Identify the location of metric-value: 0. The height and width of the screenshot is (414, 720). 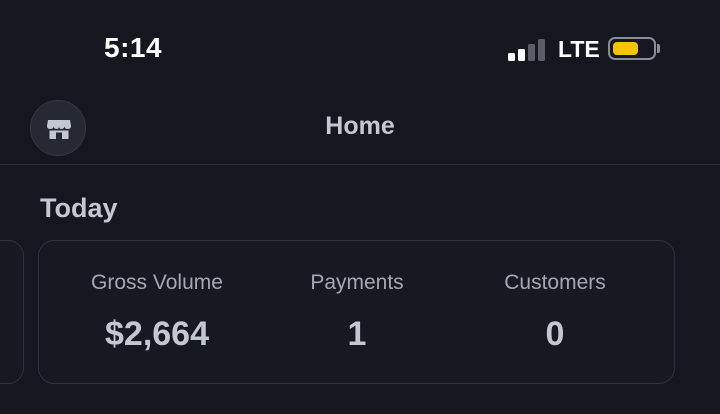
(555, 334).